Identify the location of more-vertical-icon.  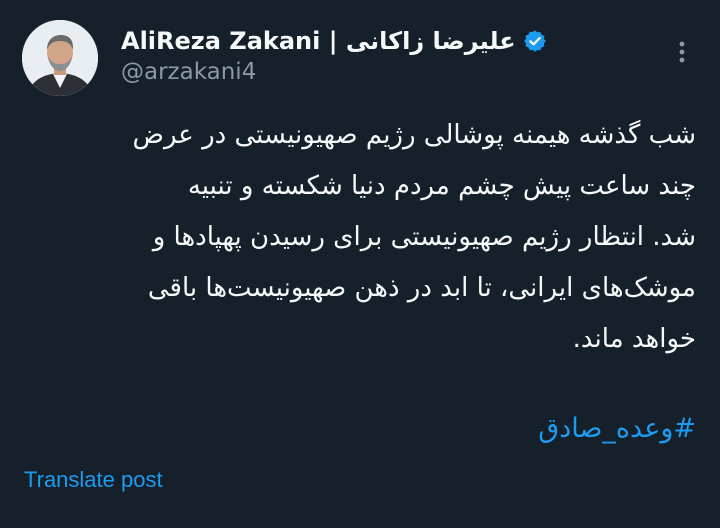
(682, 52).